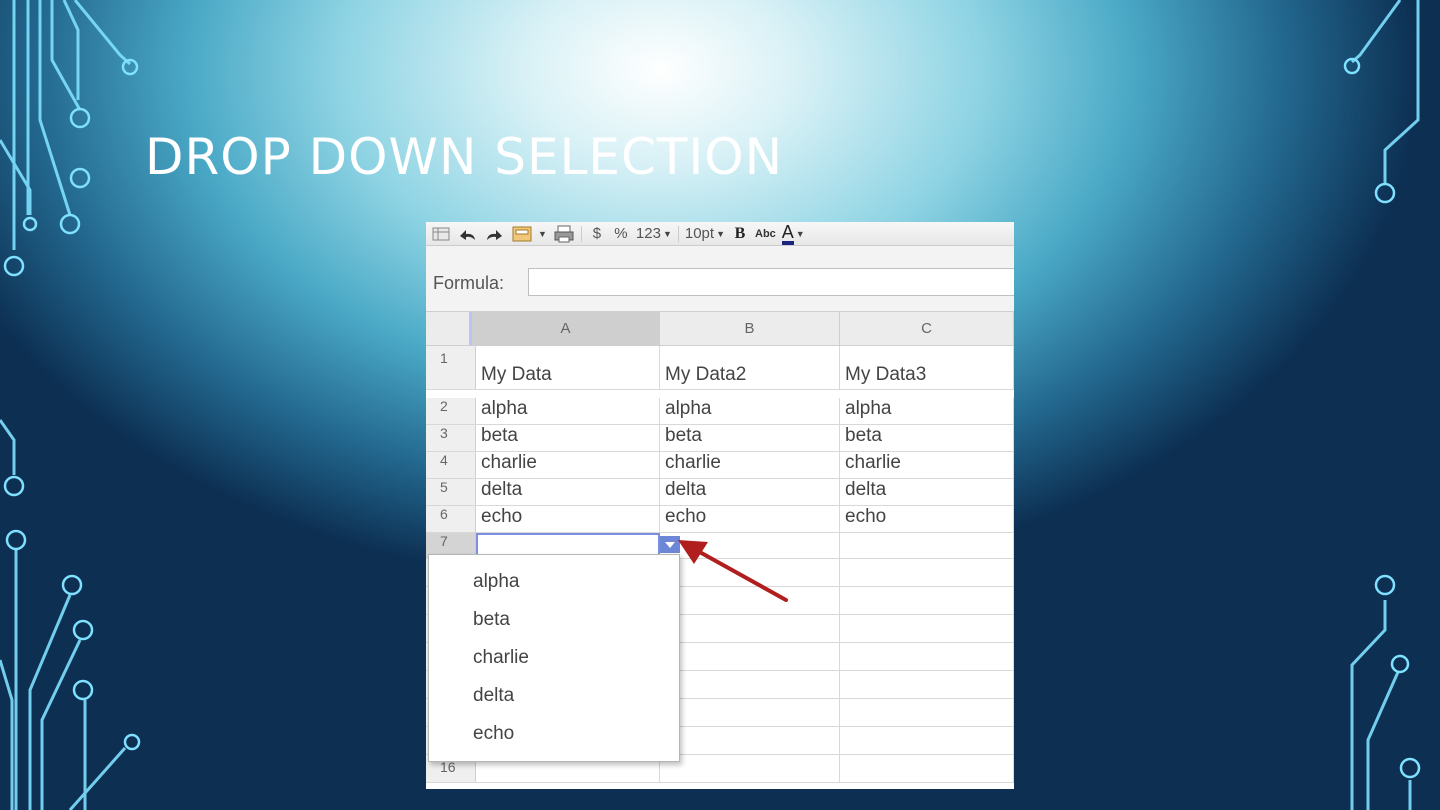  What do you see at coordinates (927, 545) in the screenshot?
I see `cell-c7` at bounding box center [927, 545].